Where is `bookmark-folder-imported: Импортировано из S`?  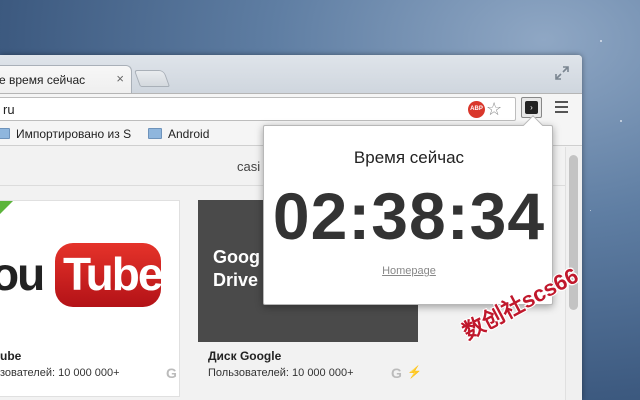
bookmark-folder-imported: Импортировано из S is located at coordinates (65, 134).